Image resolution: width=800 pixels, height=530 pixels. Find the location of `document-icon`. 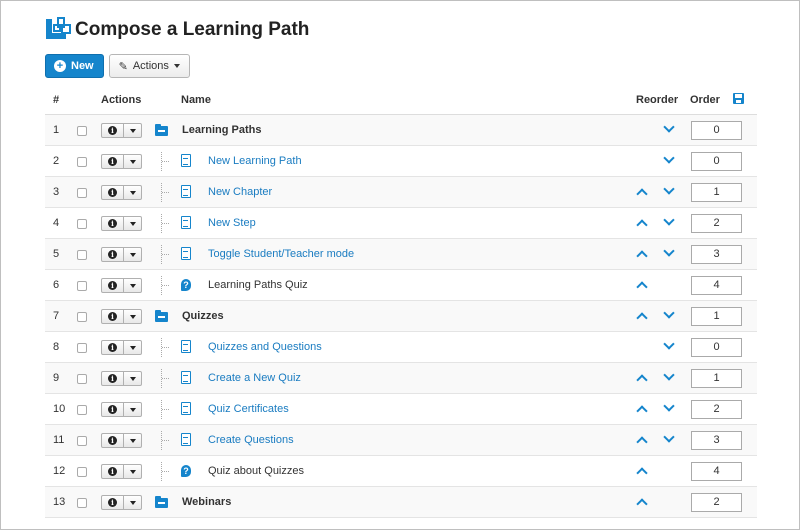

document-icon is located at coordinates (186, 160).